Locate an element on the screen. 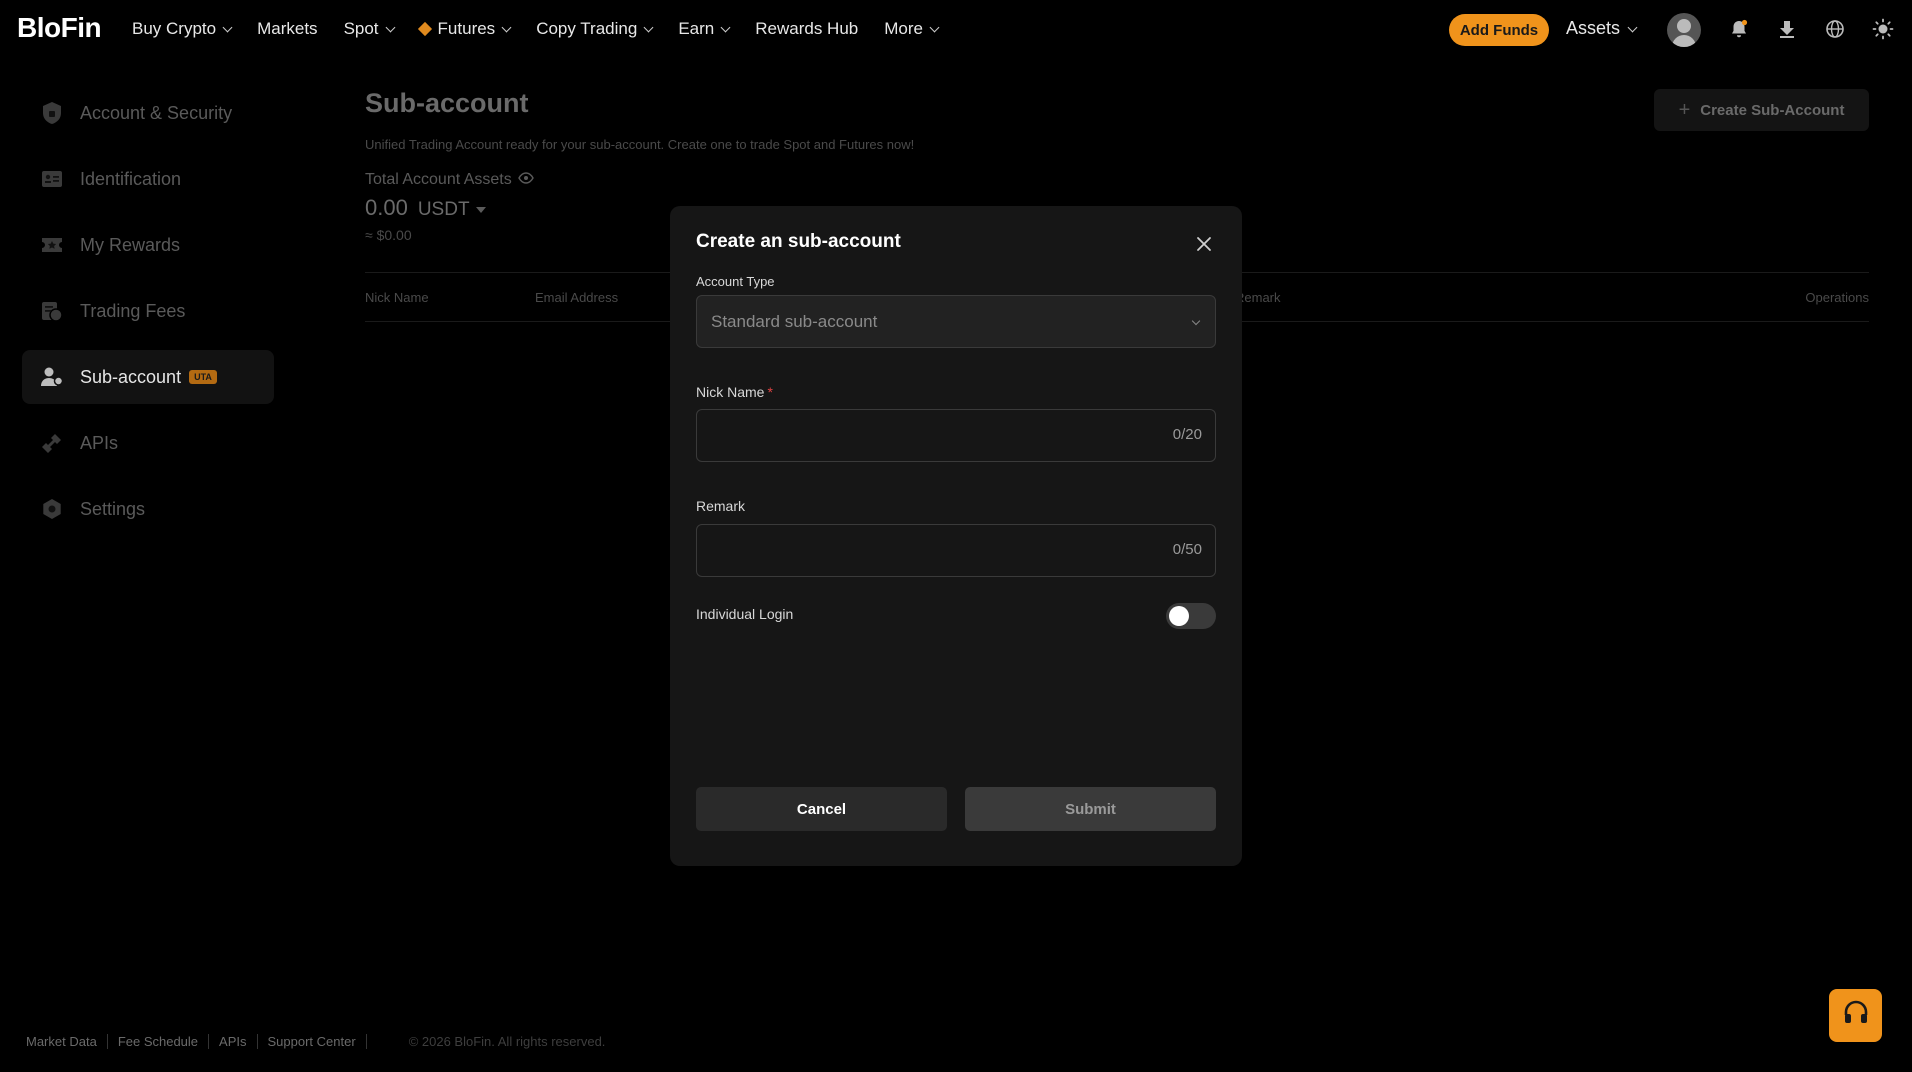 The image size is (1912, 1072). total-assets-value: 0.00 USDT is located at coordinates (425, 208).